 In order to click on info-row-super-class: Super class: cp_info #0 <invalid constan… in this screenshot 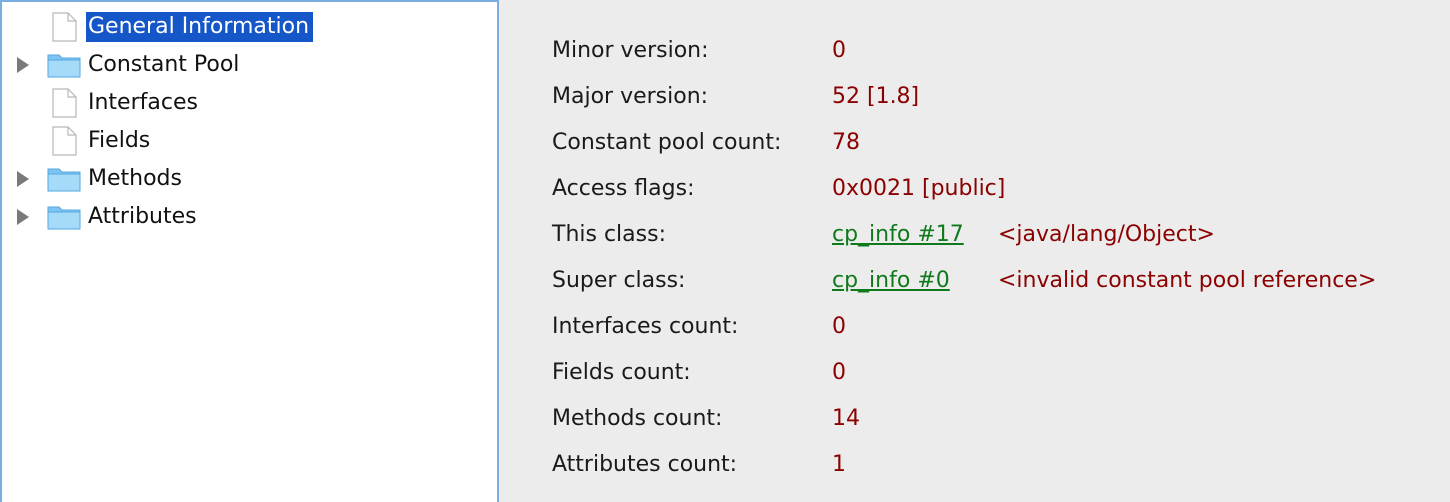, I will do `click(688, 281)`.